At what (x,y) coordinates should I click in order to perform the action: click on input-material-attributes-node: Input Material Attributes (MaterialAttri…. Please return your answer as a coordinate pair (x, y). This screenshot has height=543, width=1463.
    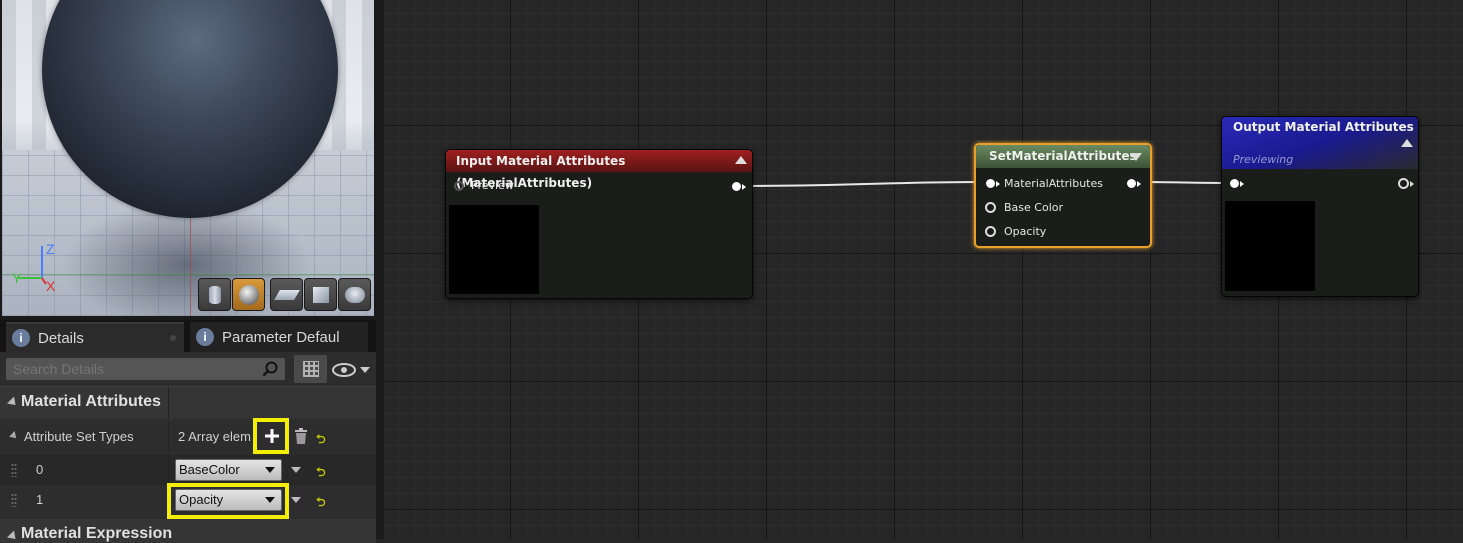
    Looking at the image, I should click on (599, 224).